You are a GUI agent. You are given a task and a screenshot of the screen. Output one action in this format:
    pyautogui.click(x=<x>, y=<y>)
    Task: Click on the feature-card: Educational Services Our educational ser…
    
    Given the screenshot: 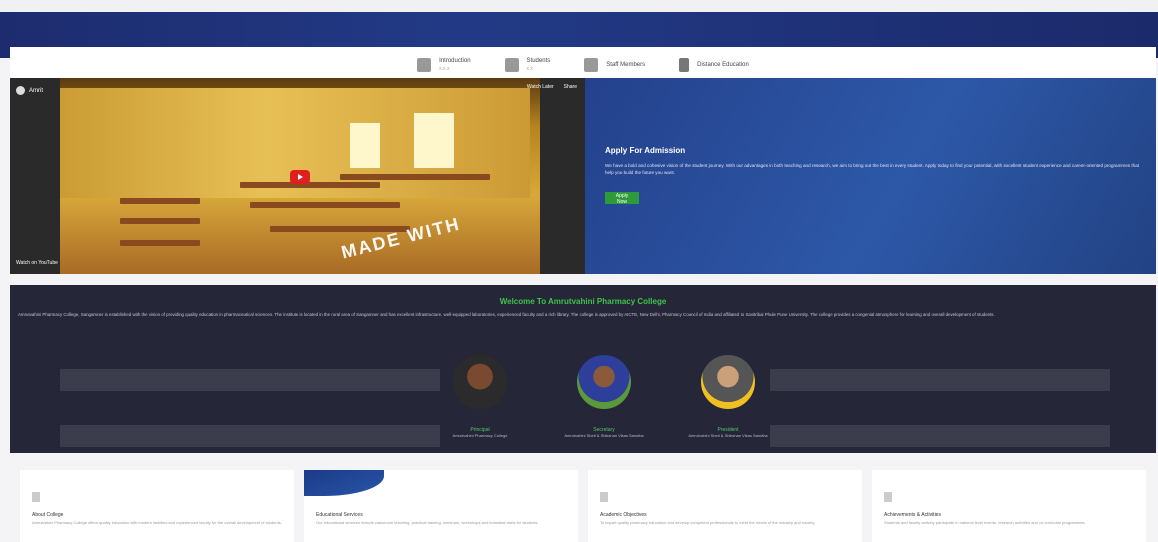 What is the action you would take?
    pyautogui.click(x=441, y=506)
    